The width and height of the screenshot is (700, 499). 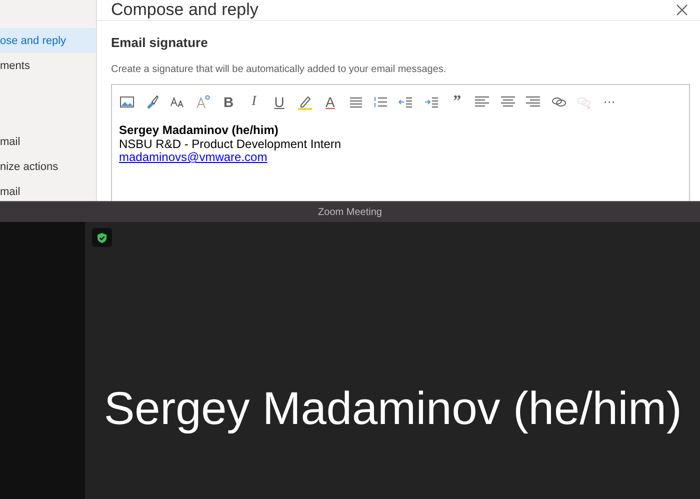 What do you see at coordinates (48, 65) in the screenshot?
I see `sidebar-item: ments` at bounding box center [48, 65].